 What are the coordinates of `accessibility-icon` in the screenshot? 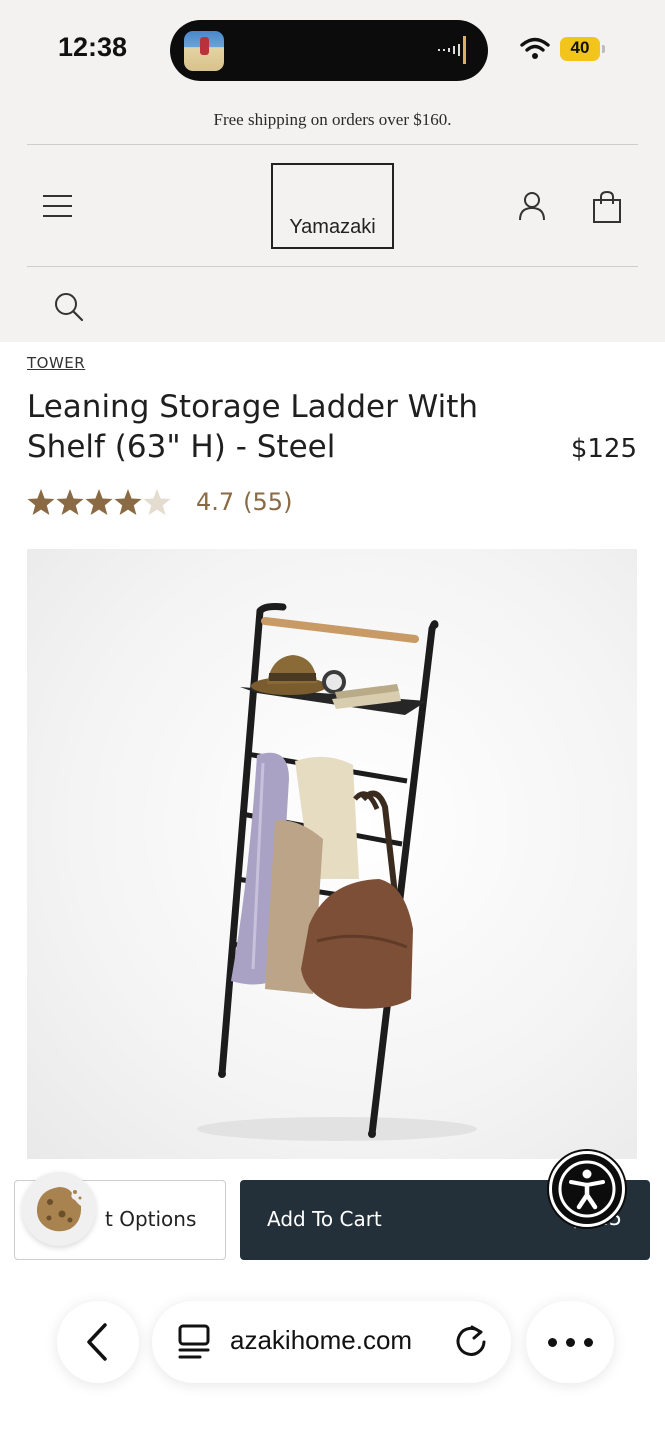 It's located at (587, 1189).